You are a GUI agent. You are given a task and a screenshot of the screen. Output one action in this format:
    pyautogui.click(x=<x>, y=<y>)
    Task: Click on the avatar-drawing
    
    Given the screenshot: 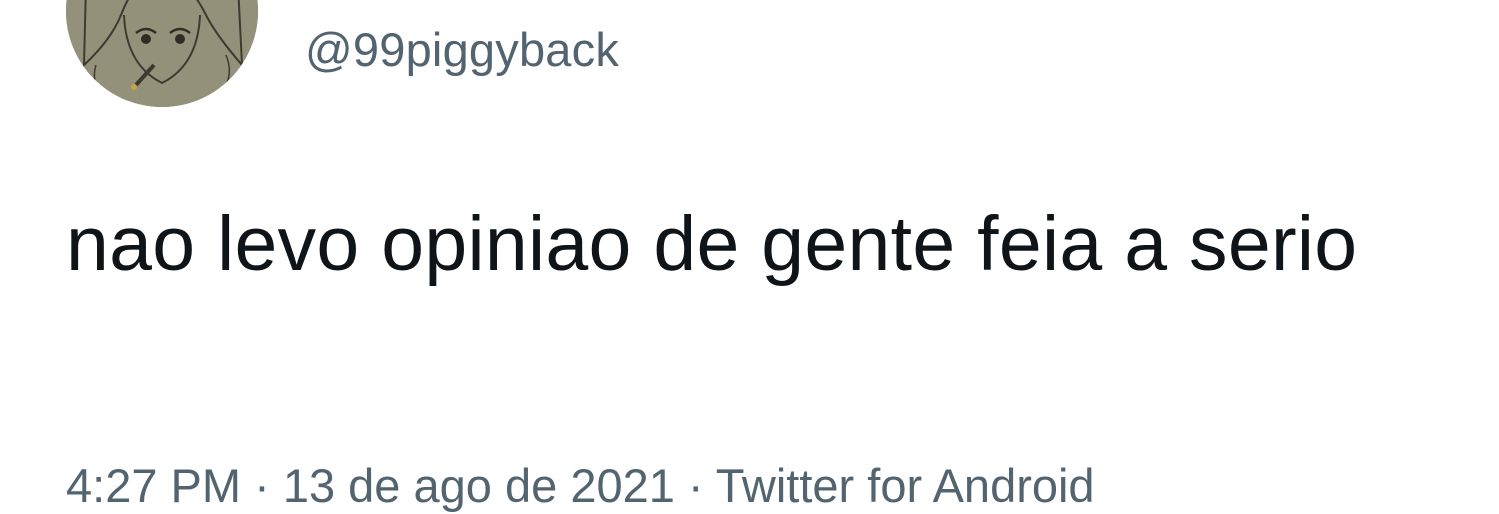 What is the action you would take?
    pyautogui.click(x=162, y=53)
    